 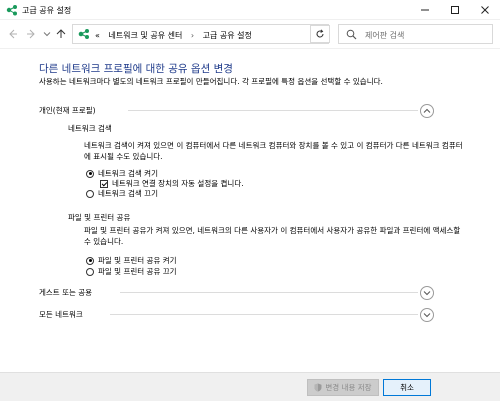 I want to click on sharing-off-option: 파일 및 프린터 공유 끄기, so click(x=131, y=271).